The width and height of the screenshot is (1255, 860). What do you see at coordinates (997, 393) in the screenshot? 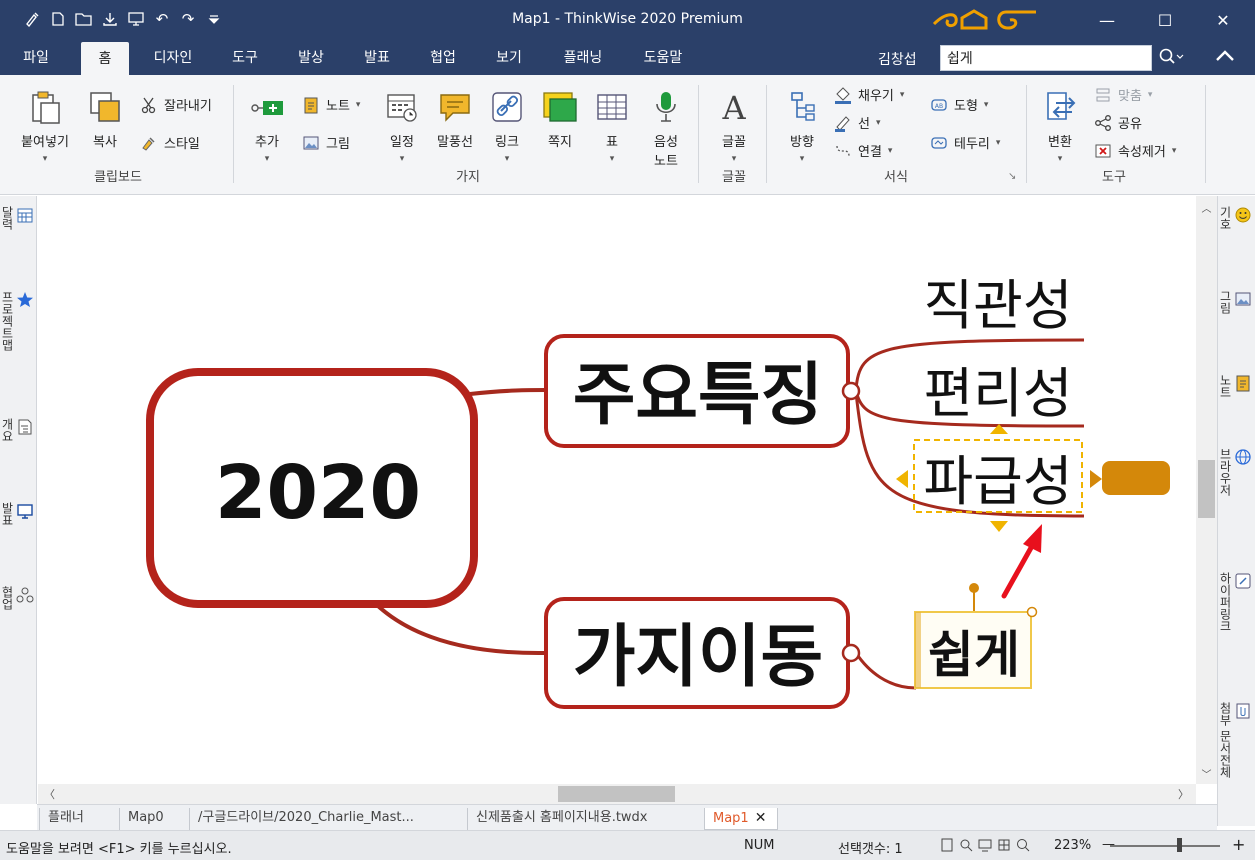
I see `subtopic-2: 편리성` at bounding box center [997, 393].